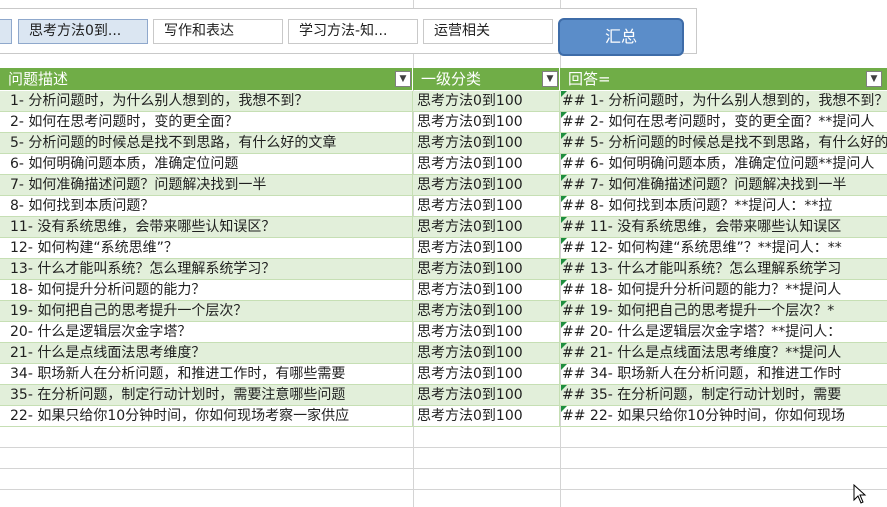  I want to click on question-cell: 20- 什么是逻辑层次金字塔？, so click(206, 332).